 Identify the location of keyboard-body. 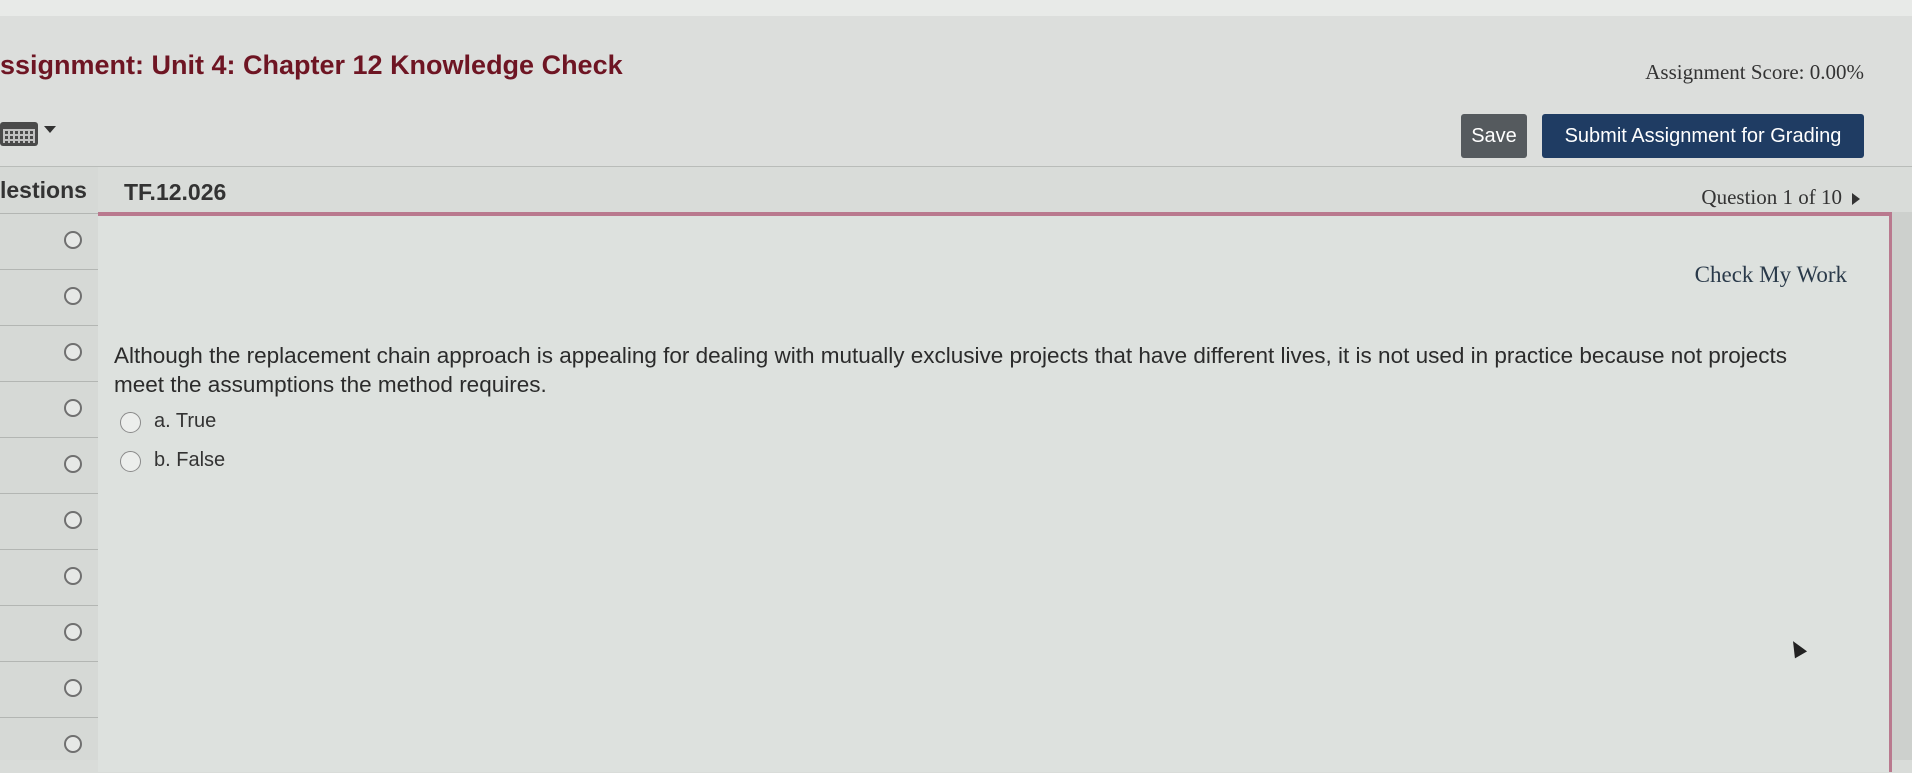
(19, 134).